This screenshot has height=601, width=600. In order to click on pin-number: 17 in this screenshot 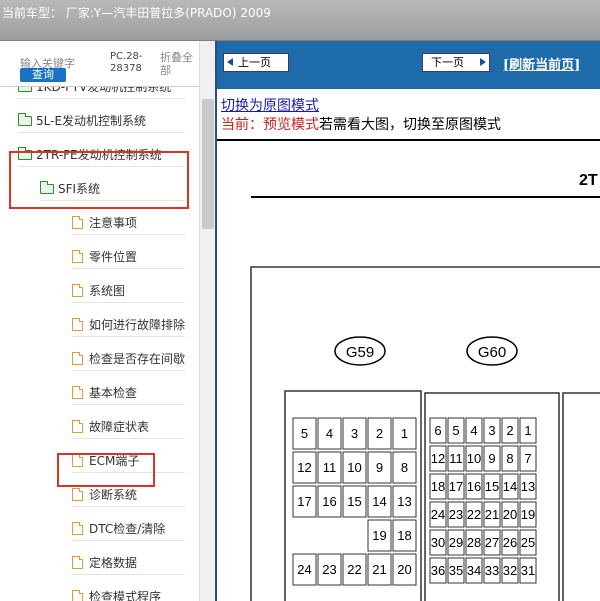, I will do `click(456, 486)`.